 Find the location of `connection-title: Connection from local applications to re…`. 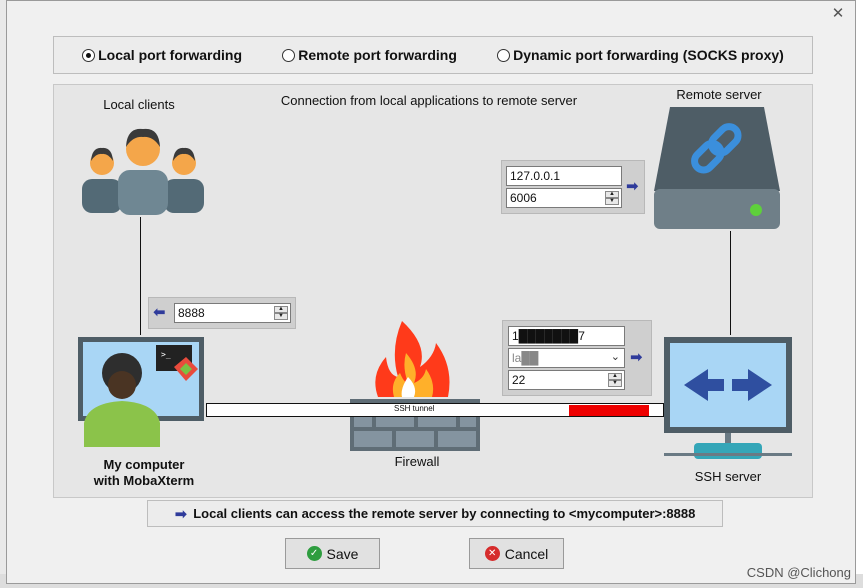

connection-title: Connection from local applications to re… is located at coordinates (429, 100).